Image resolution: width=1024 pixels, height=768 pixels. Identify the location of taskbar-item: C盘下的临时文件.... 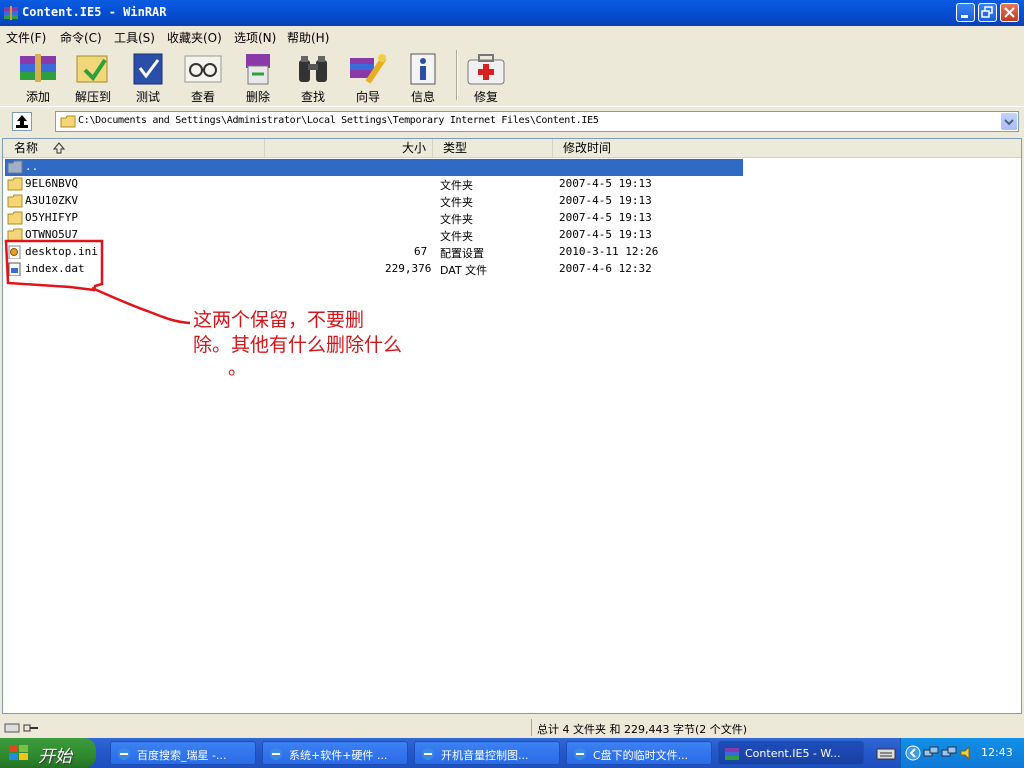
(639, 753).